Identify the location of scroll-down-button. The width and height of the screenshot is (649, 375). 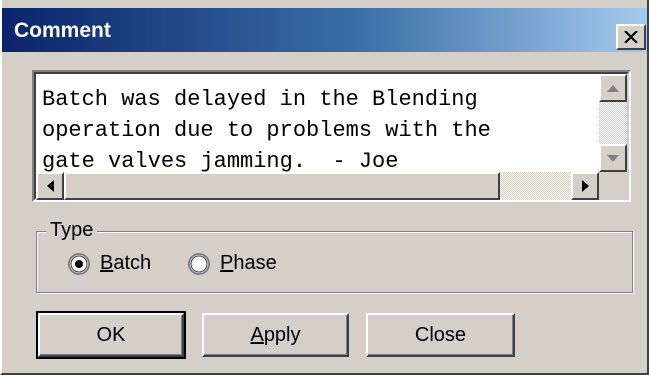
(613, 158).